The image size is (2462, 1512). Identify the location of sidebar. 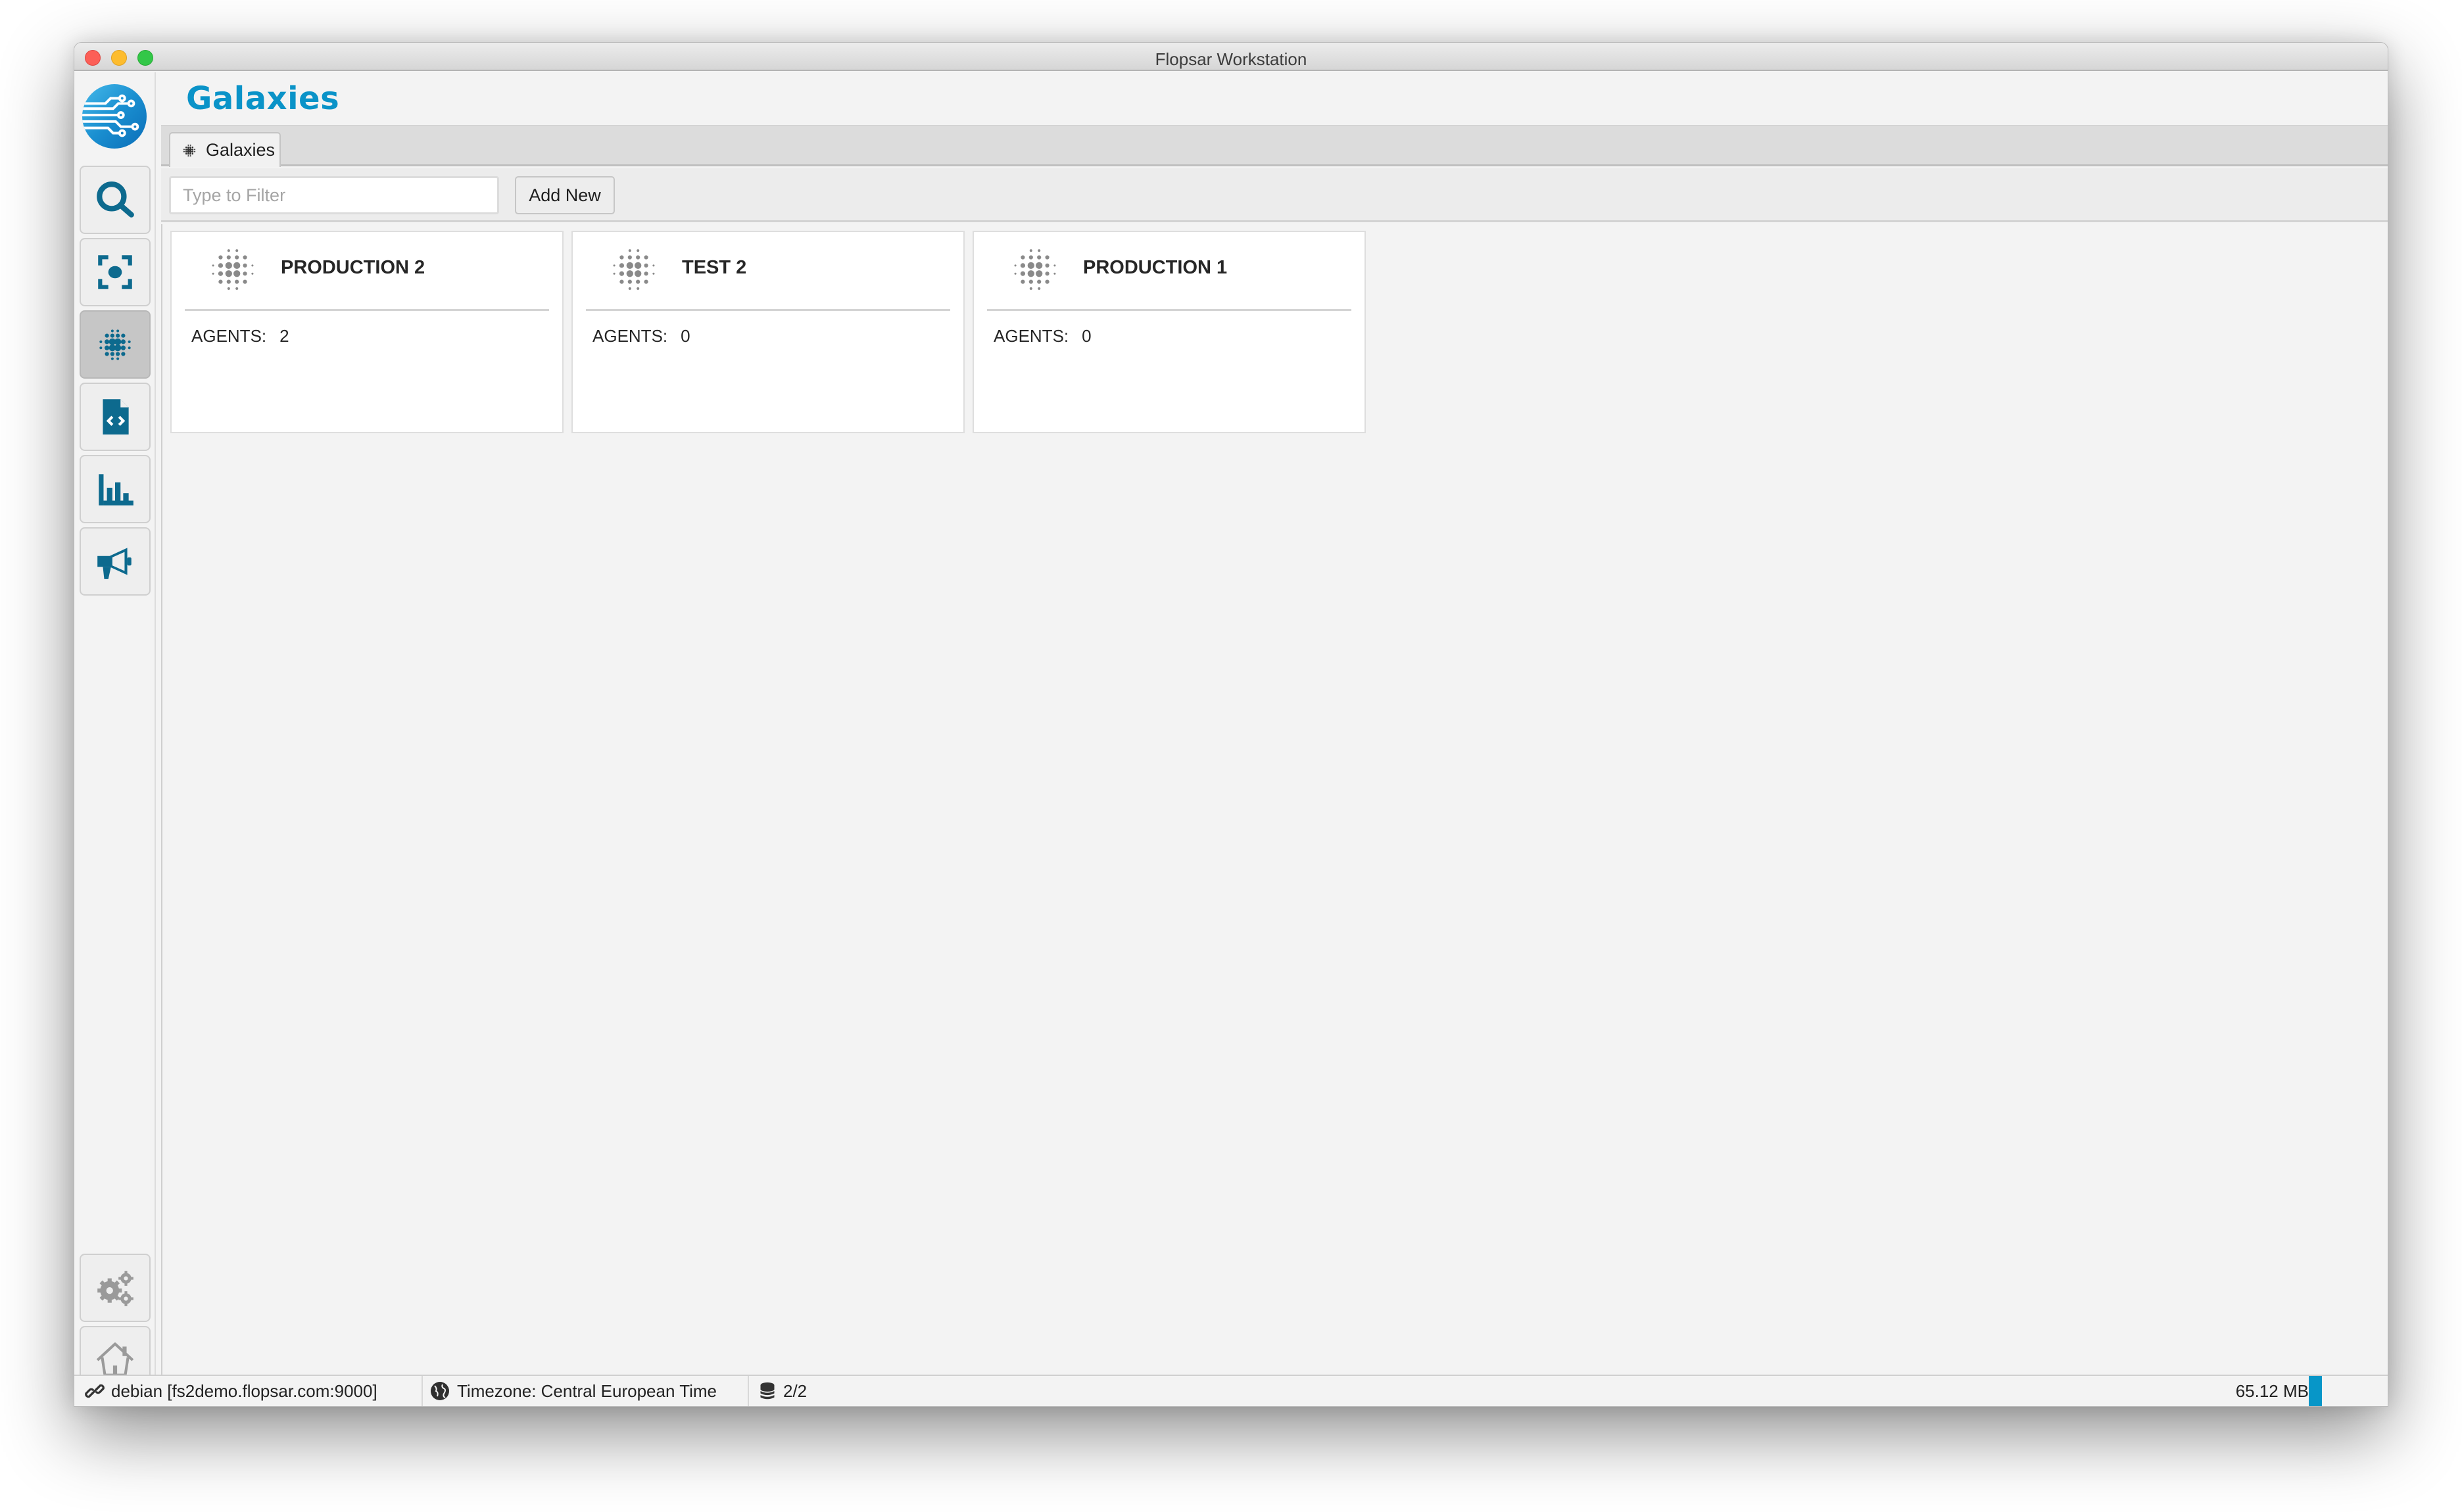
(115, 733).